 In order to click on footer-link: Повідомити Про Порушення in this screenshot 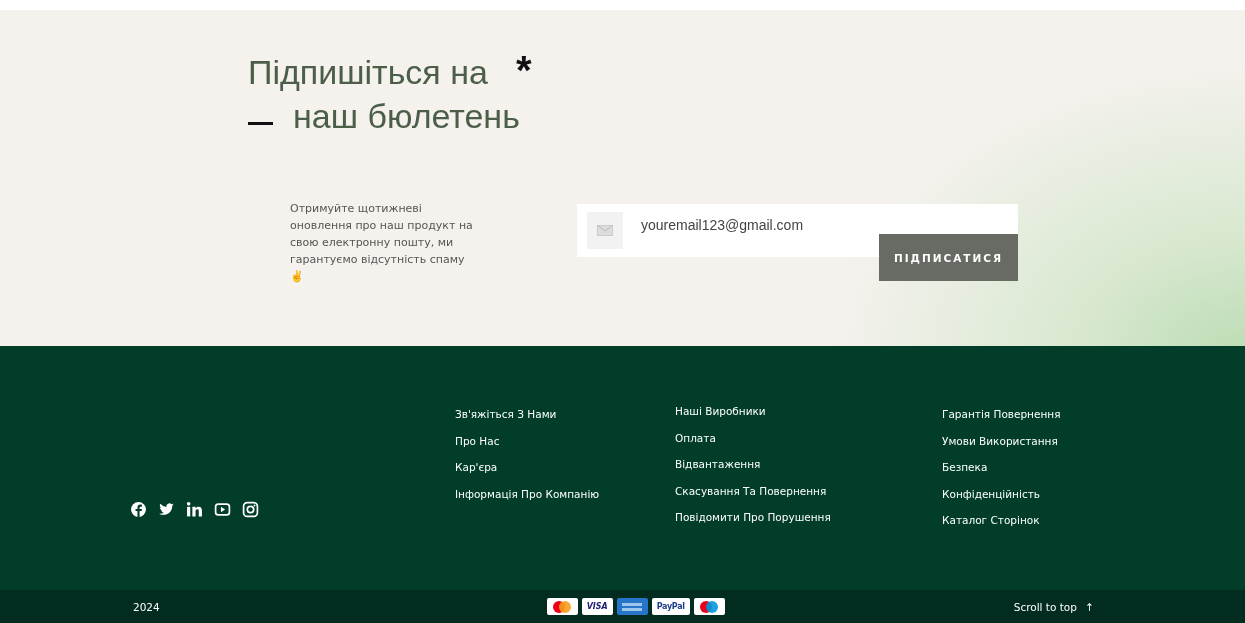, I will do `click(808, 517)`.